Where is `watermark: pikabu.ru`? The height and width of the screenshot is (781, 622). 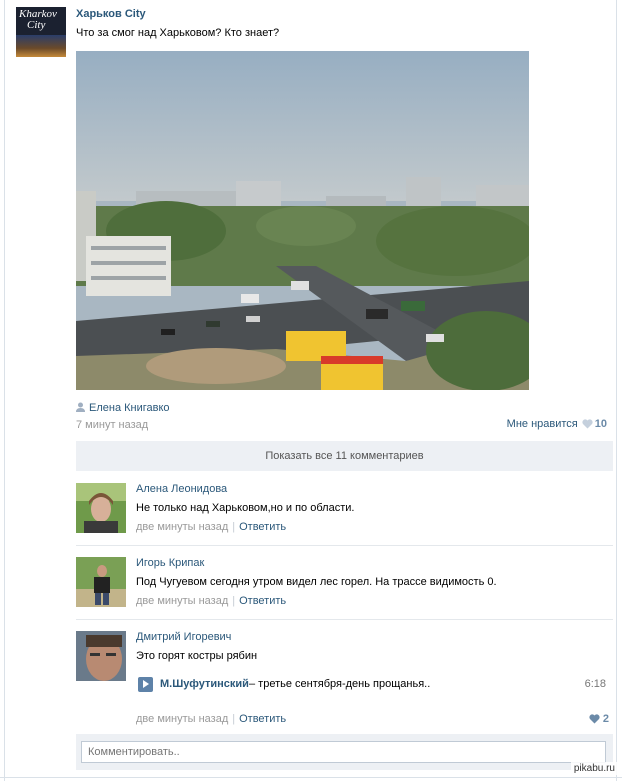 watermark: pikabu.ru is located at coordinates (594, 768).